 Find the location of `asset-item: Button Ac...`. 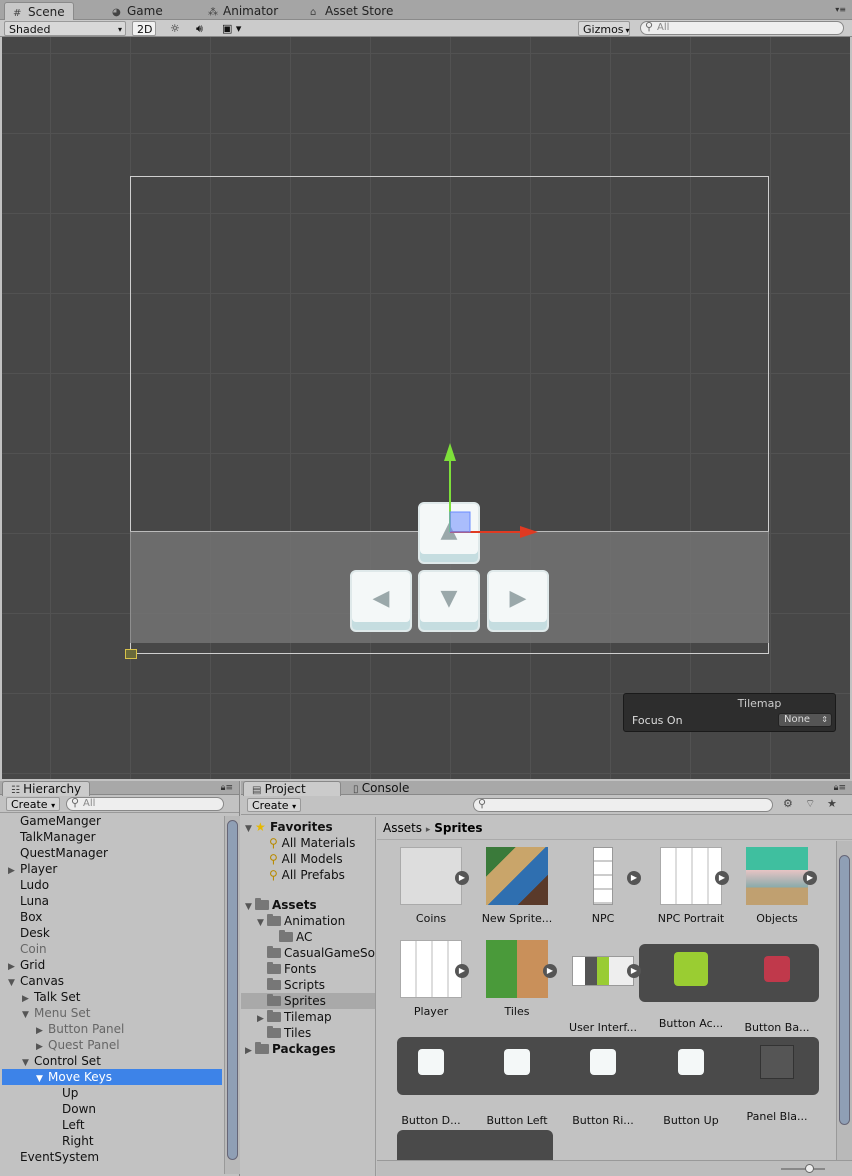

asset-item: Button Ac... is located at coordinates (691, 985).